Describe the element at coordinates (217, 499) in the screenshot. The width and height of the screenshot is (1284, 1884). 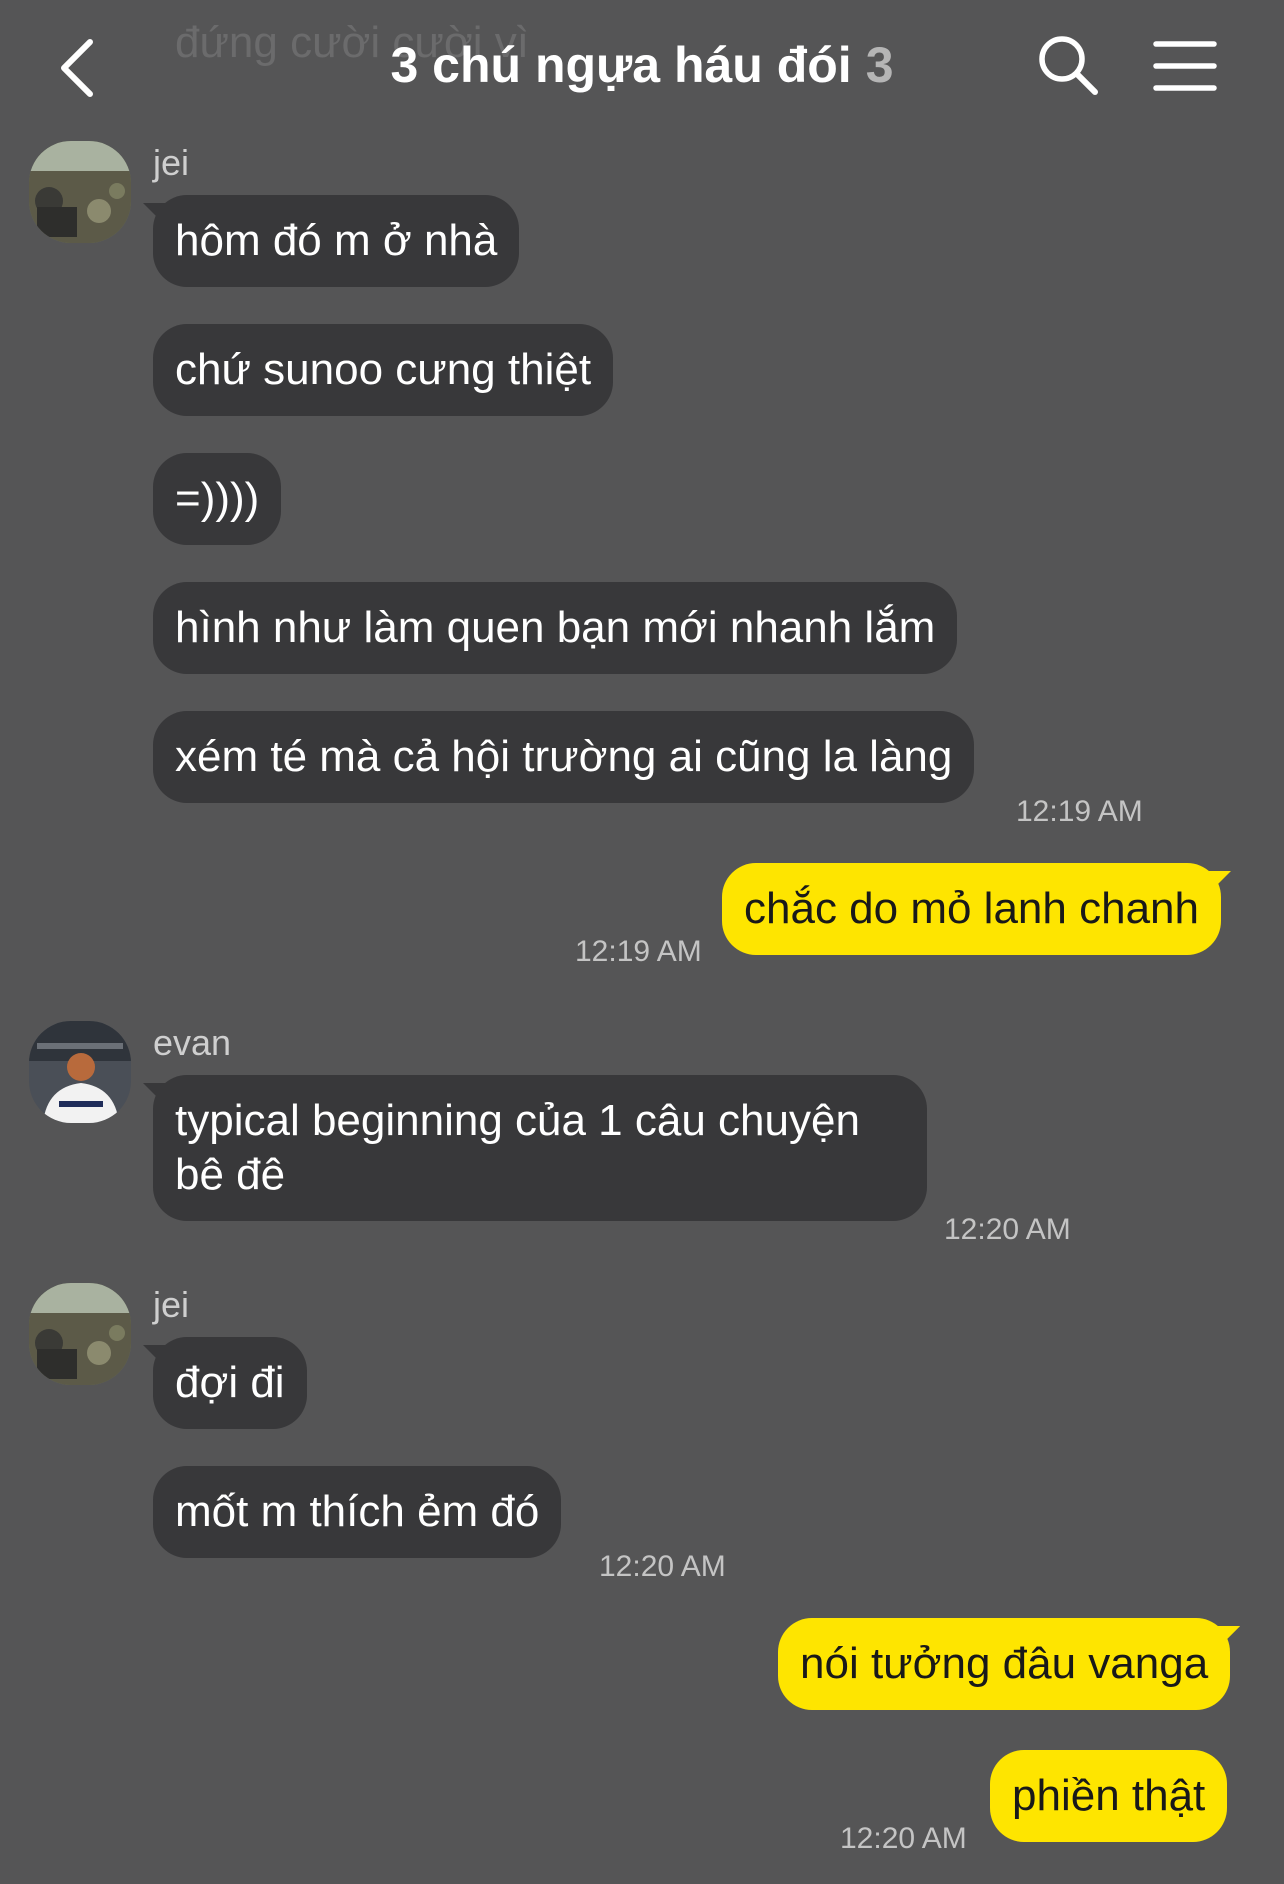
I see `message-bubble: =))))` at that location.